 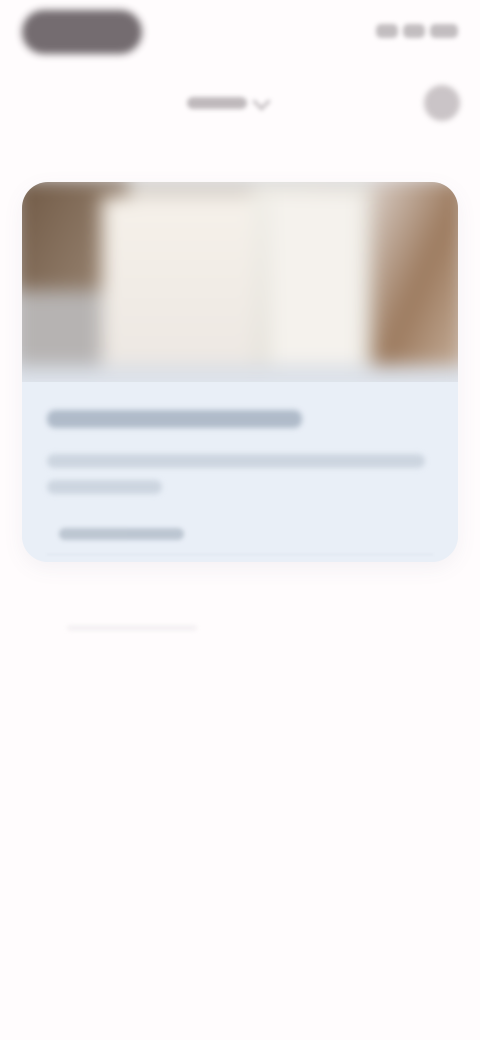 What do you see at coordinates (240, 554) in the screenshot?
I see `card-divider` at bounding box center [240, 554].